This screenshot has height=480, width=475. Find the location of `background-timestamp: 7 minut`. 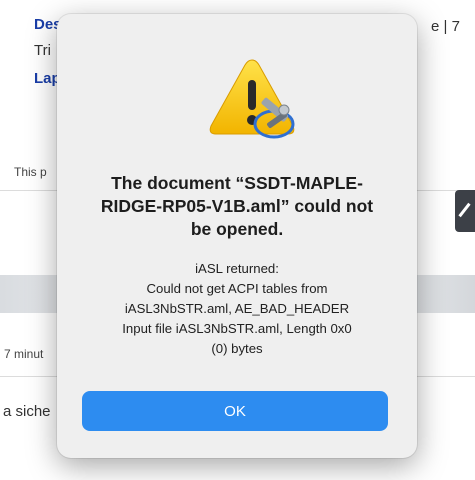

background-timestamp: 7 minut is located at coordinates (24, 354).